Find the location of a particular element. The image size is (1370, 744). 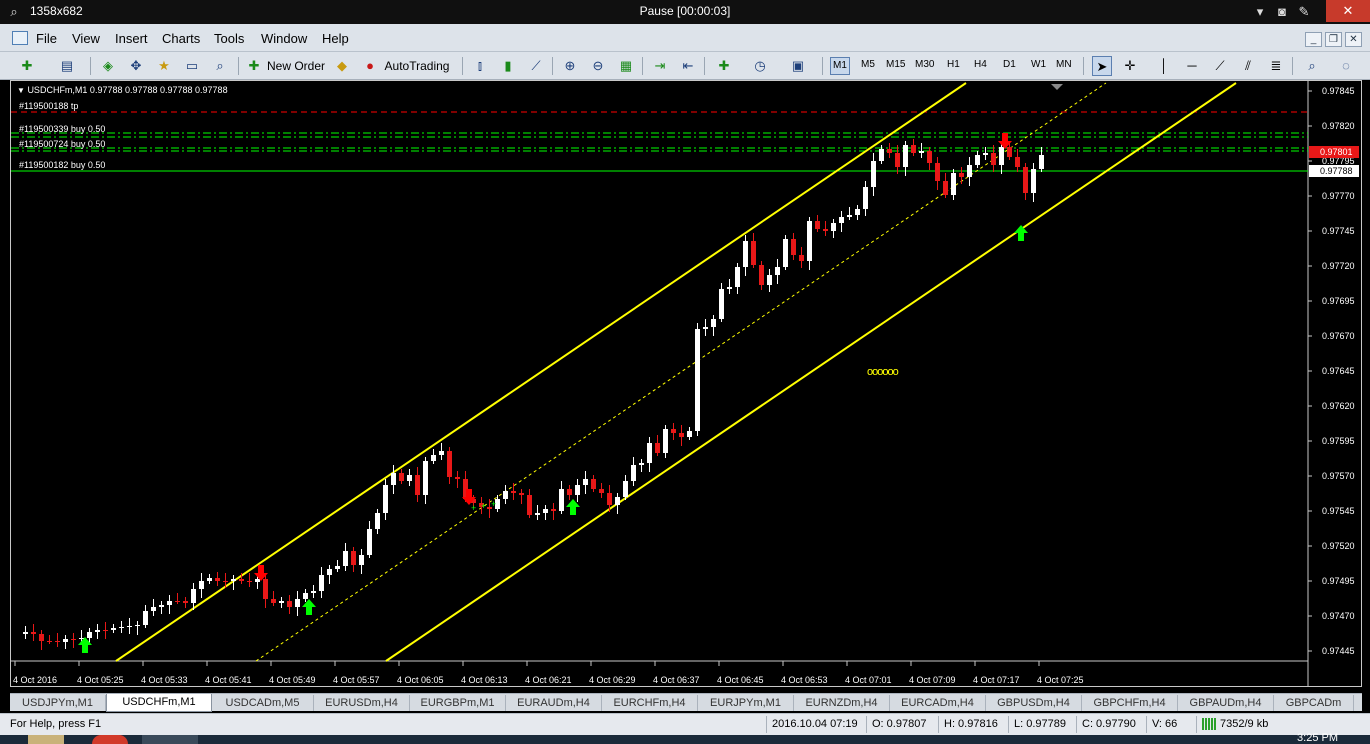

order-label-tp: #119500188 tp is located at coordinates (48, 106).